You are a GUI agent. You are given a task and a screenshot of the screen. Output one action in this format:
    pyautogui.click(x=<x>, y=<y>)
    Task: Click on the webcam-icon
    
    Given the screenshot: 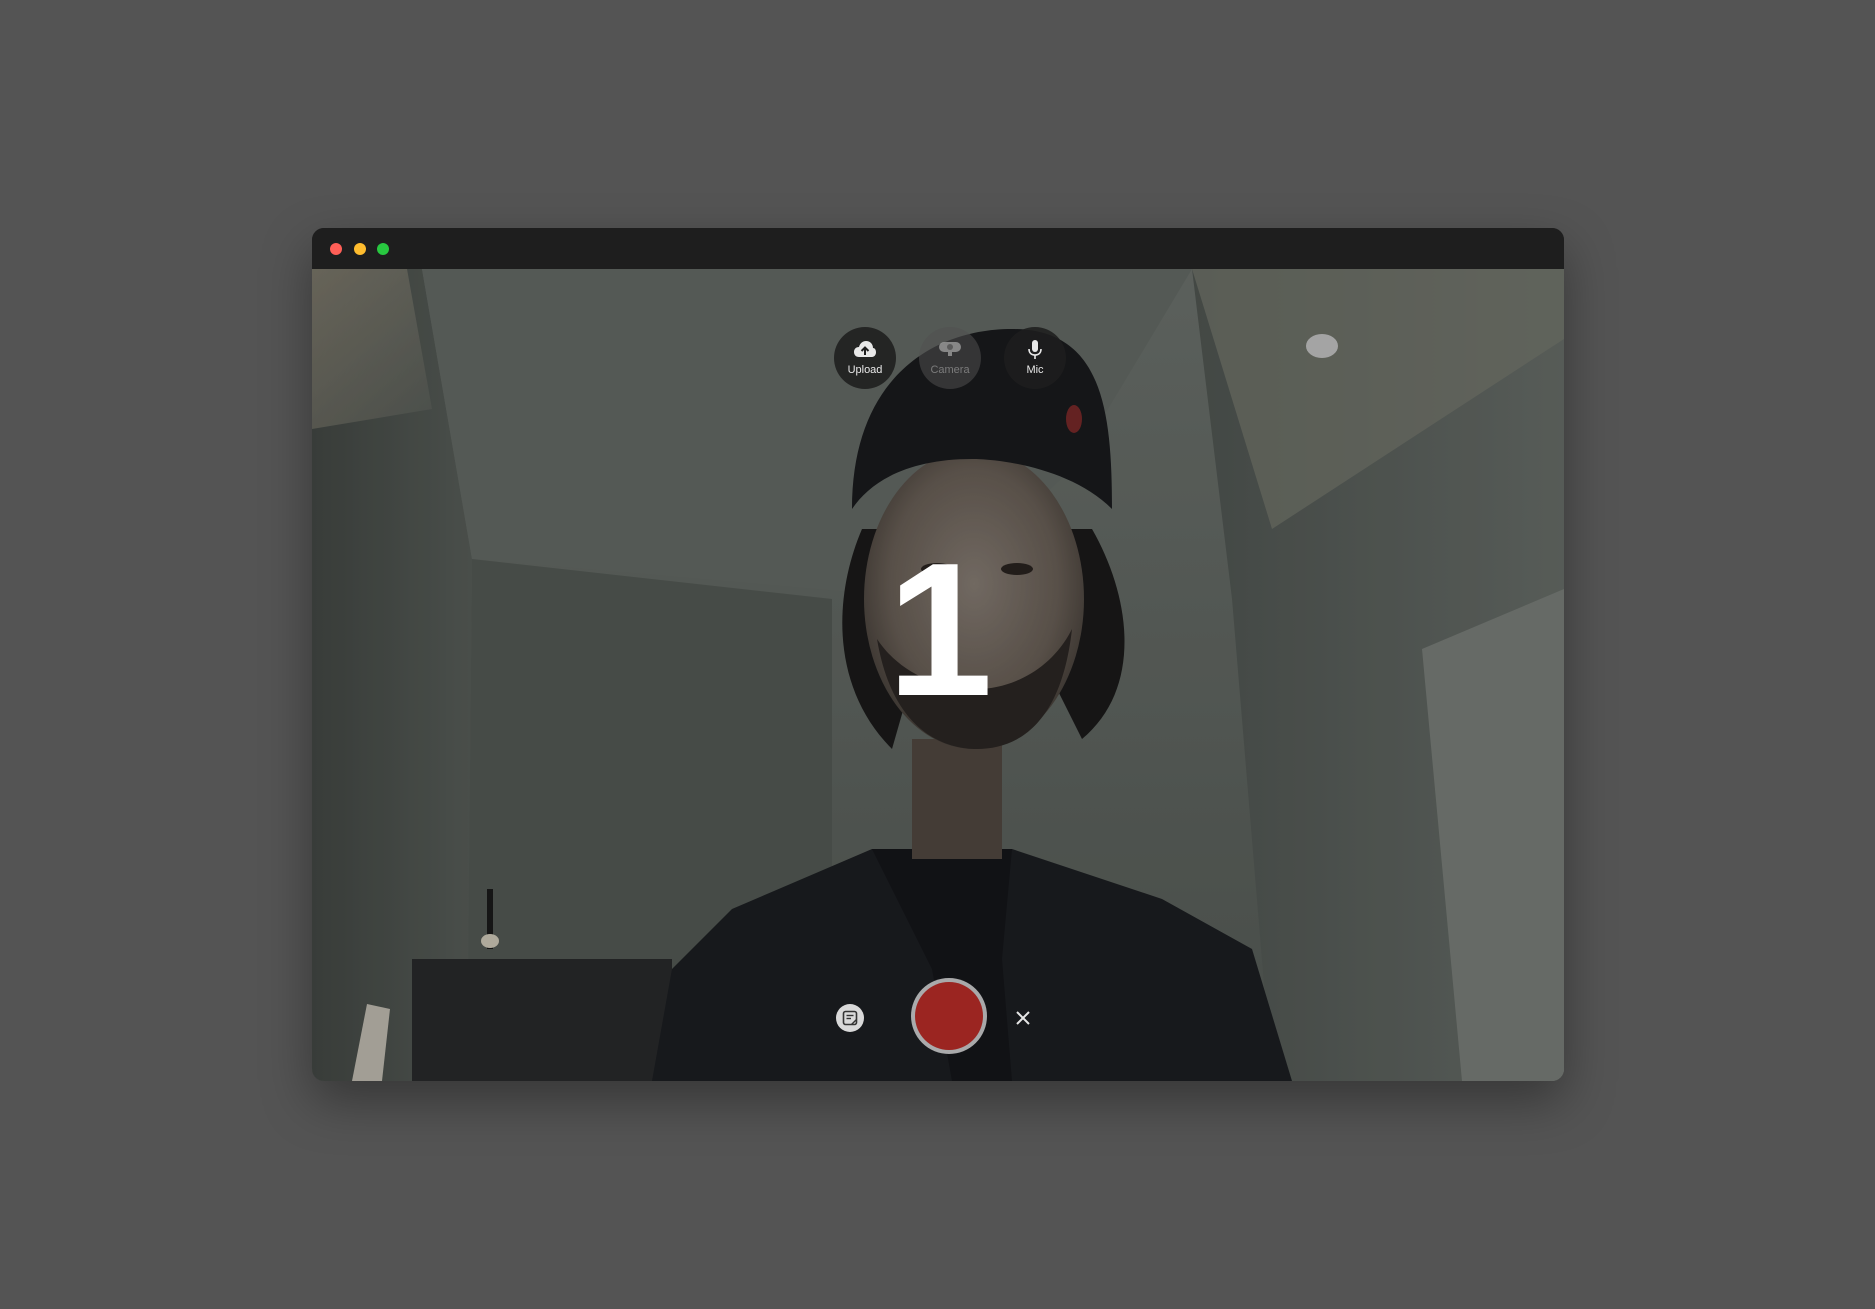 What is the action you would take?
    pyautogui.click(x=950, y=349)
    